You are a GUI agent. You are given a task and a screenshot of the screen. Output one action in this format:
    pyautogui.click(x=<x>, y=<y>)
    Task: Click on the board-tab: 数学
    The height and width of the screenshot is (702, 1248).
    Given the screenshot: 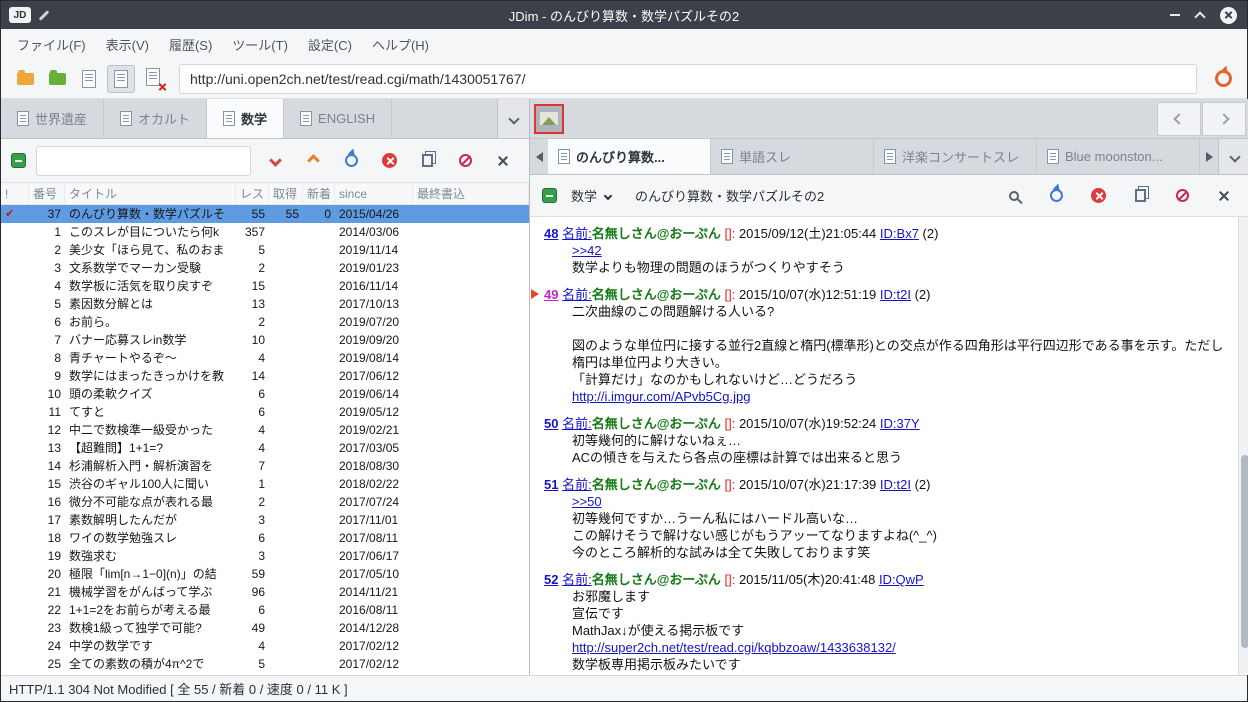 What is the action you would take?
    pyautogui.click(x=246, y=118)
    